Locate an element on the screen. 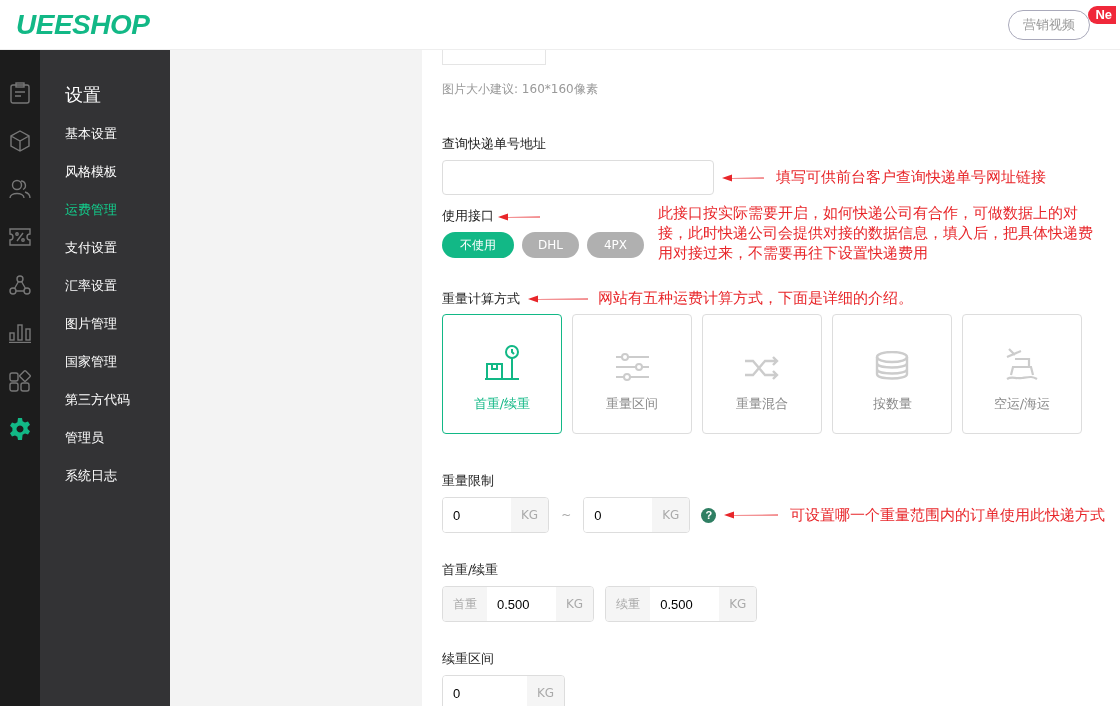 Image resolution: width=1120 pixels, height=706 pixels. prefix-label: 续重 is located at coordinates (628, 604).